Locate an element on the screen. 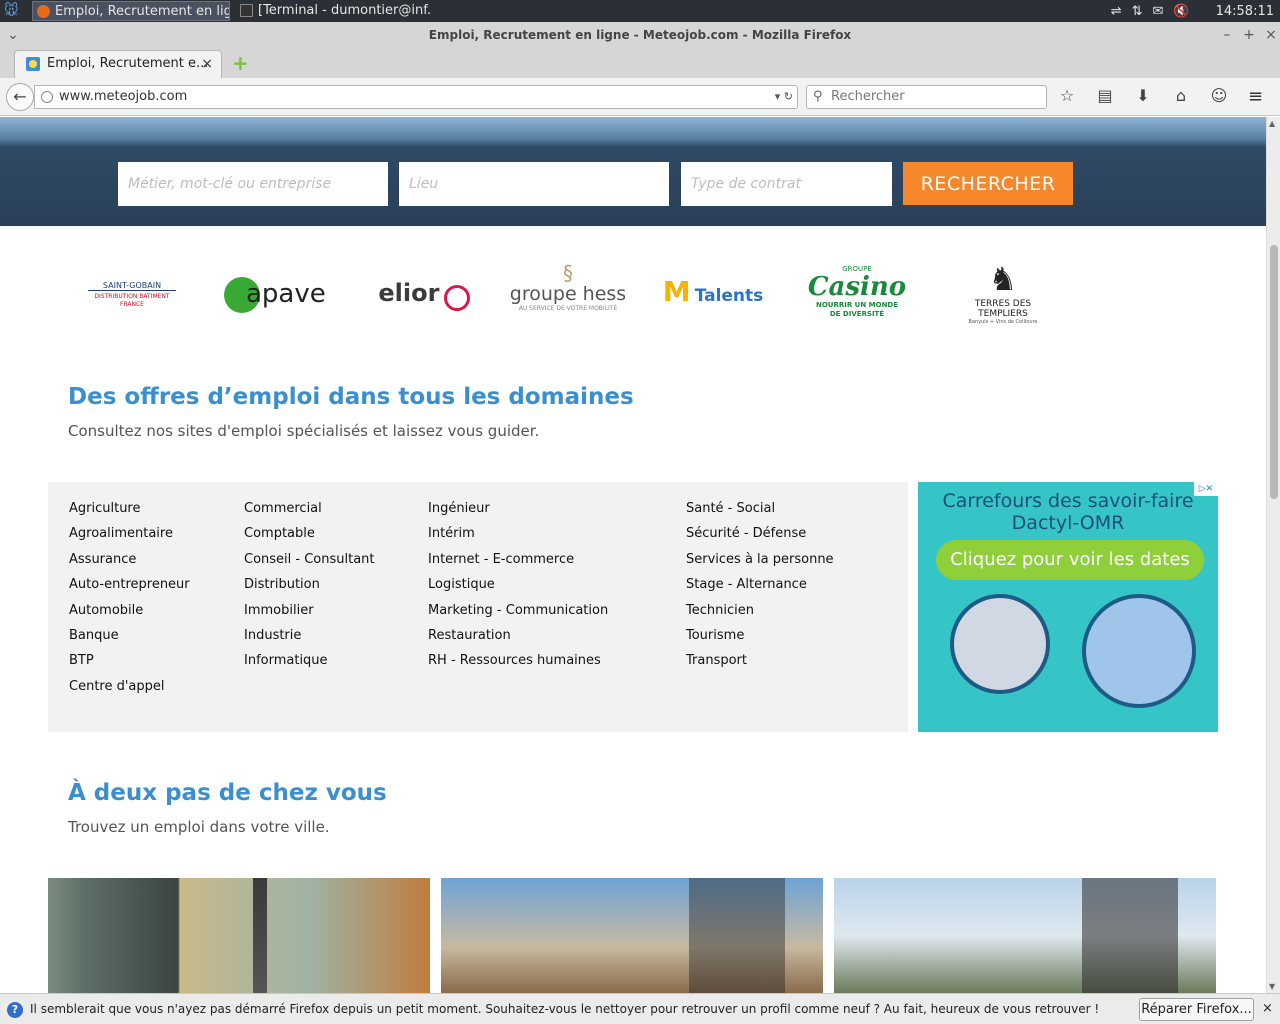 The image size is (1280, 1024). xfce-menu-icon: 🐭 is located at coordinates (12, 11).